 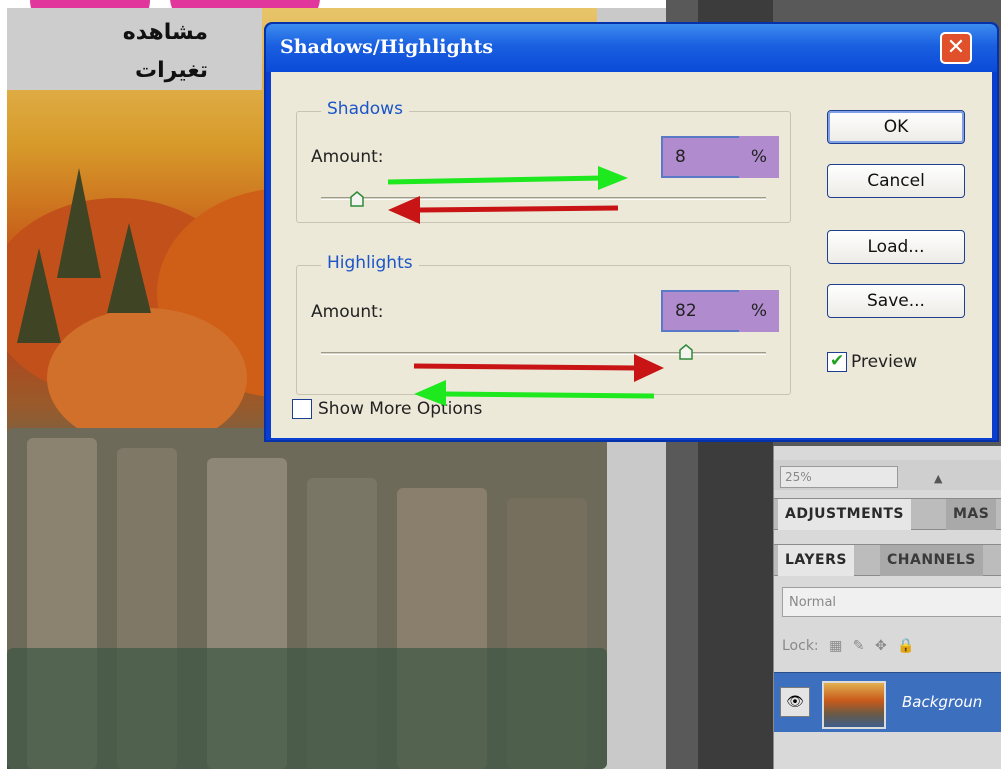 I want to click on tab-layers: LAYERS, so click(x=816, y=560).